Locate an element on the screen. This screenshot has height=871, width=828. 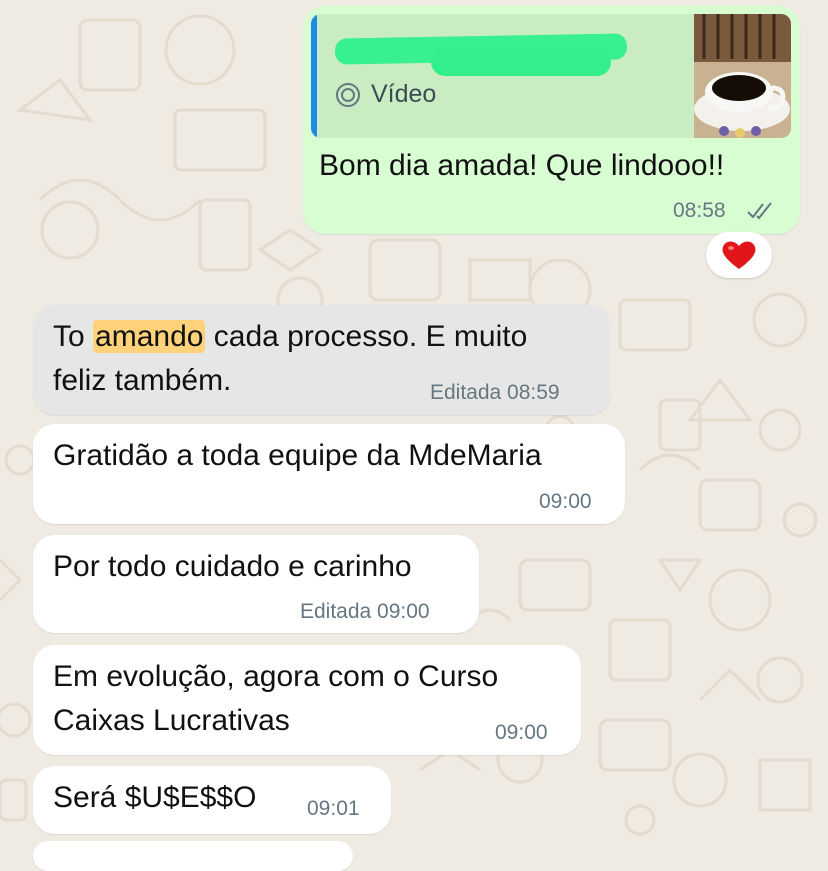
message-edited-time: Editada 08:59 is located at coordinates (495, 392).